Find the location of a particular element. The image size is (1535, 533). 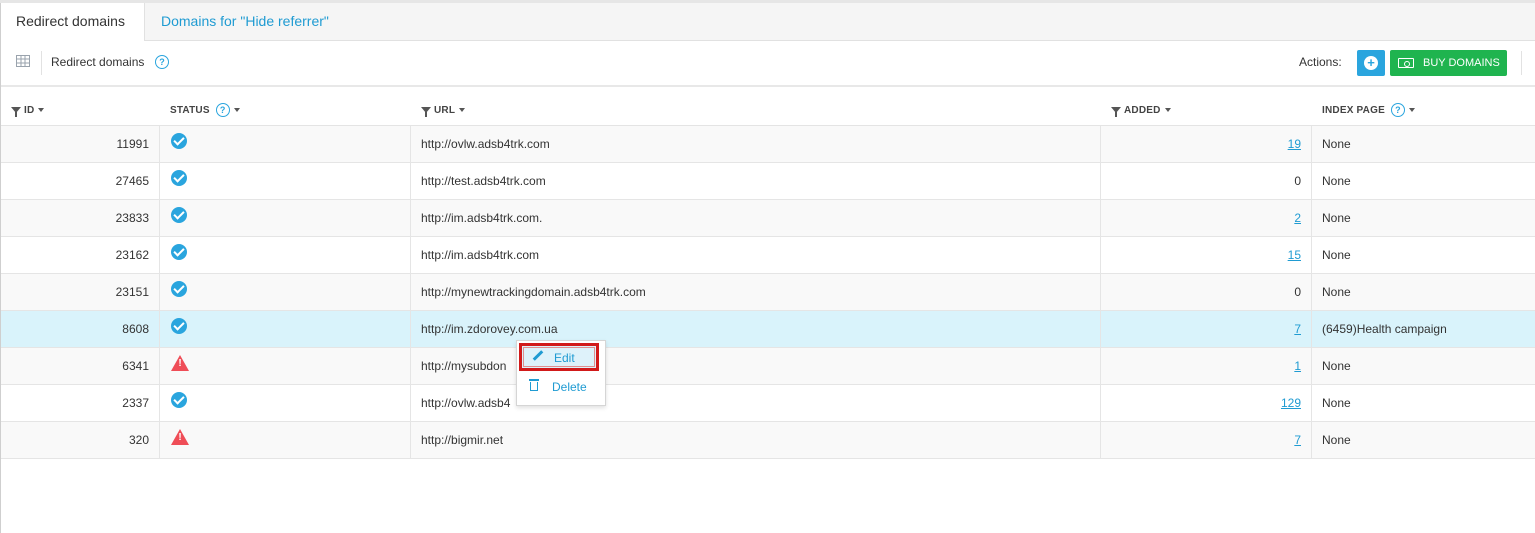

buy-domains-button: BUY DOMAINS is located at coordinates (1448, 63).